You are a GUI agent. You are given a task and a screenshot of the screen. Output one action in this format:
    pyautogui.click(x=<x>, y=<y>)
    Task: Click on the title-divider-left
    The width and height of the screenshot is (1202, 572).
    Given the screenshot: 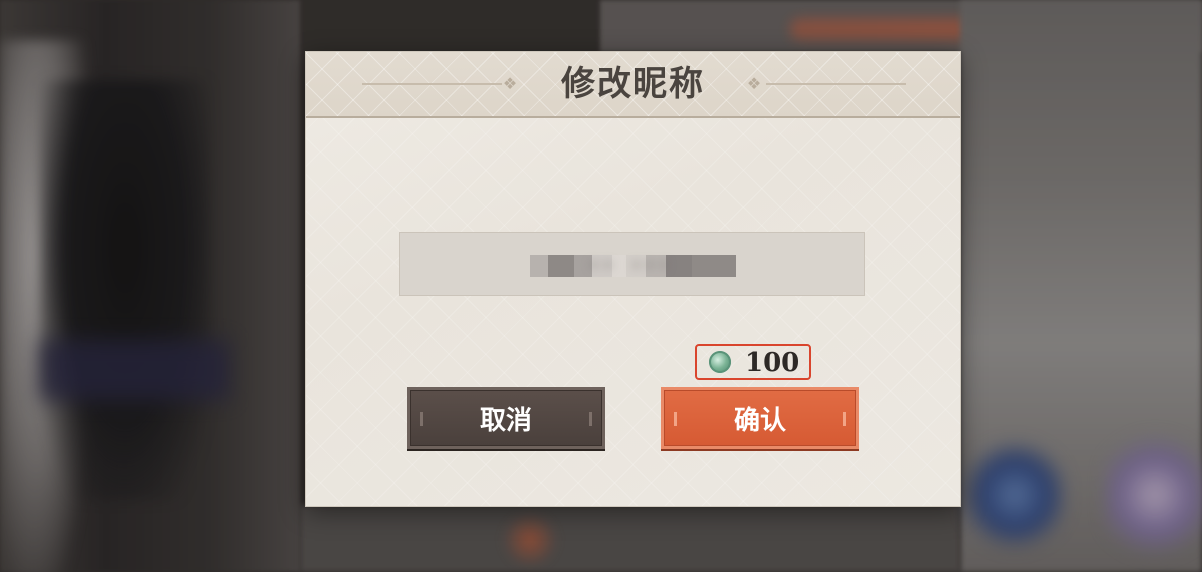 What is the action you would take?
    pyautogui.click(x=432, y=84)
    